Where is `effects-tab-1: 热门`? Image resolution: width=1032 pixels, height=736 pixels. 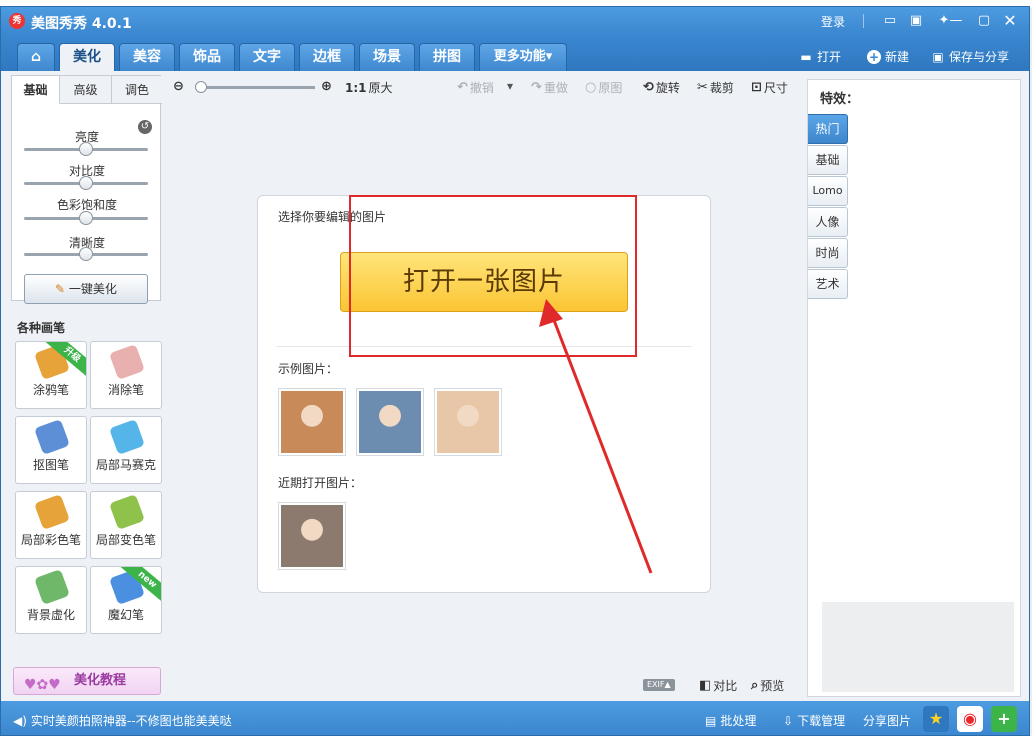 effects-tab-1: 热门 is located at coordinates (828, 129).